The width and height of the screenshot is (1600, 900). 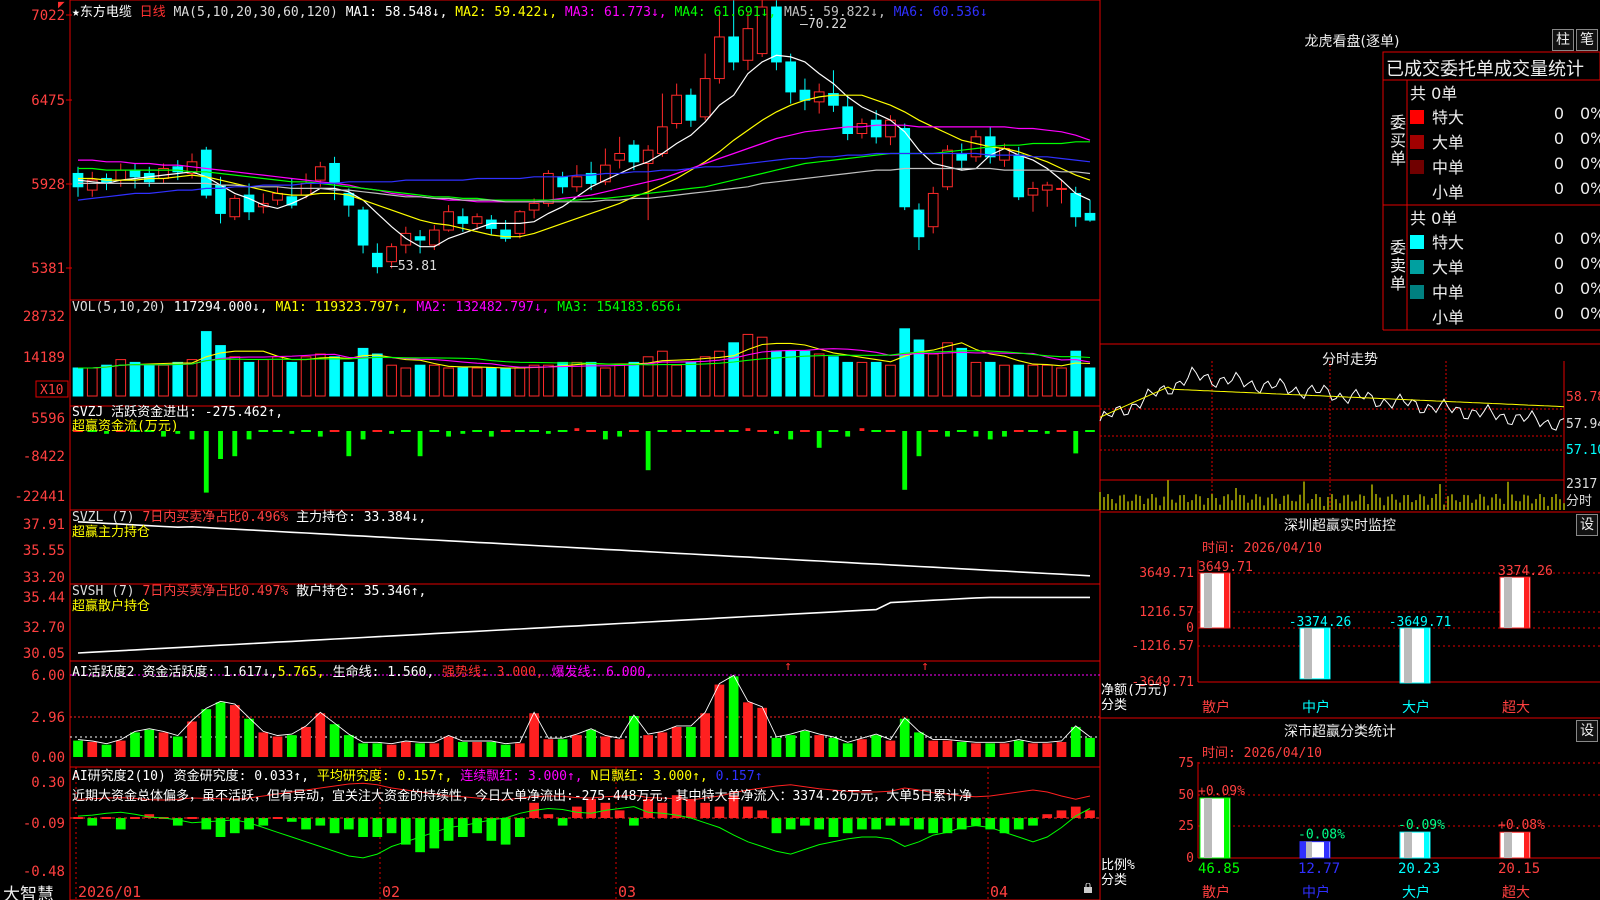 What do you see at coordinates (1493, 68) in the screenshot?
I see `lhb-tabs: 已成交委托单成交量统计` at bounding box center [1493, 68].